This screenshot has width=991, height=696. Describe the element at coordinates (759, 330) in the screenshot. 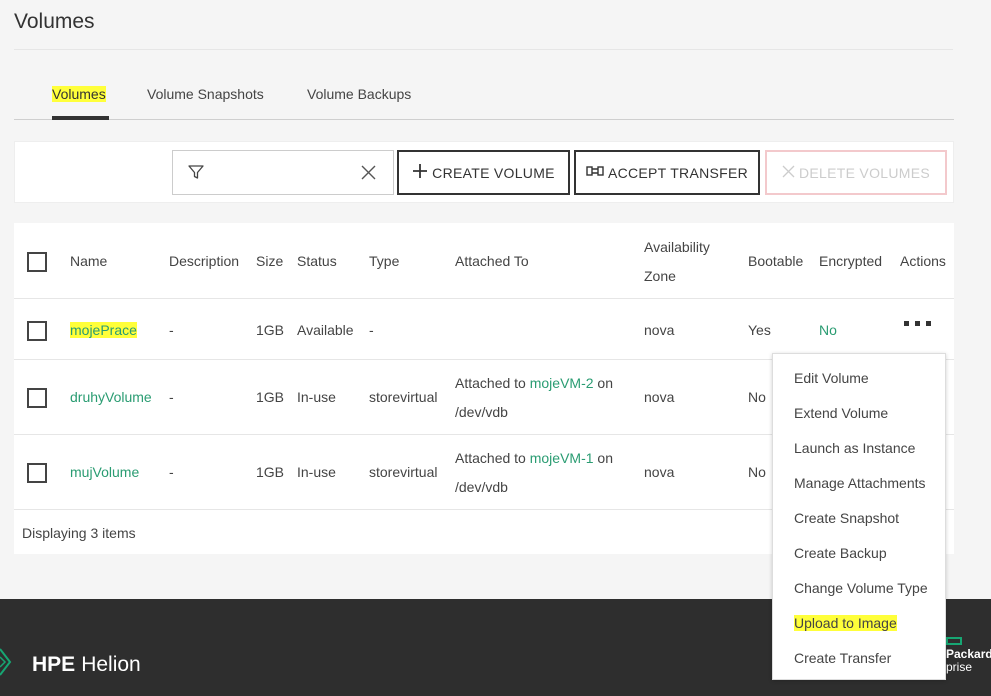

I see `volume-bootable: Yes` at that location.